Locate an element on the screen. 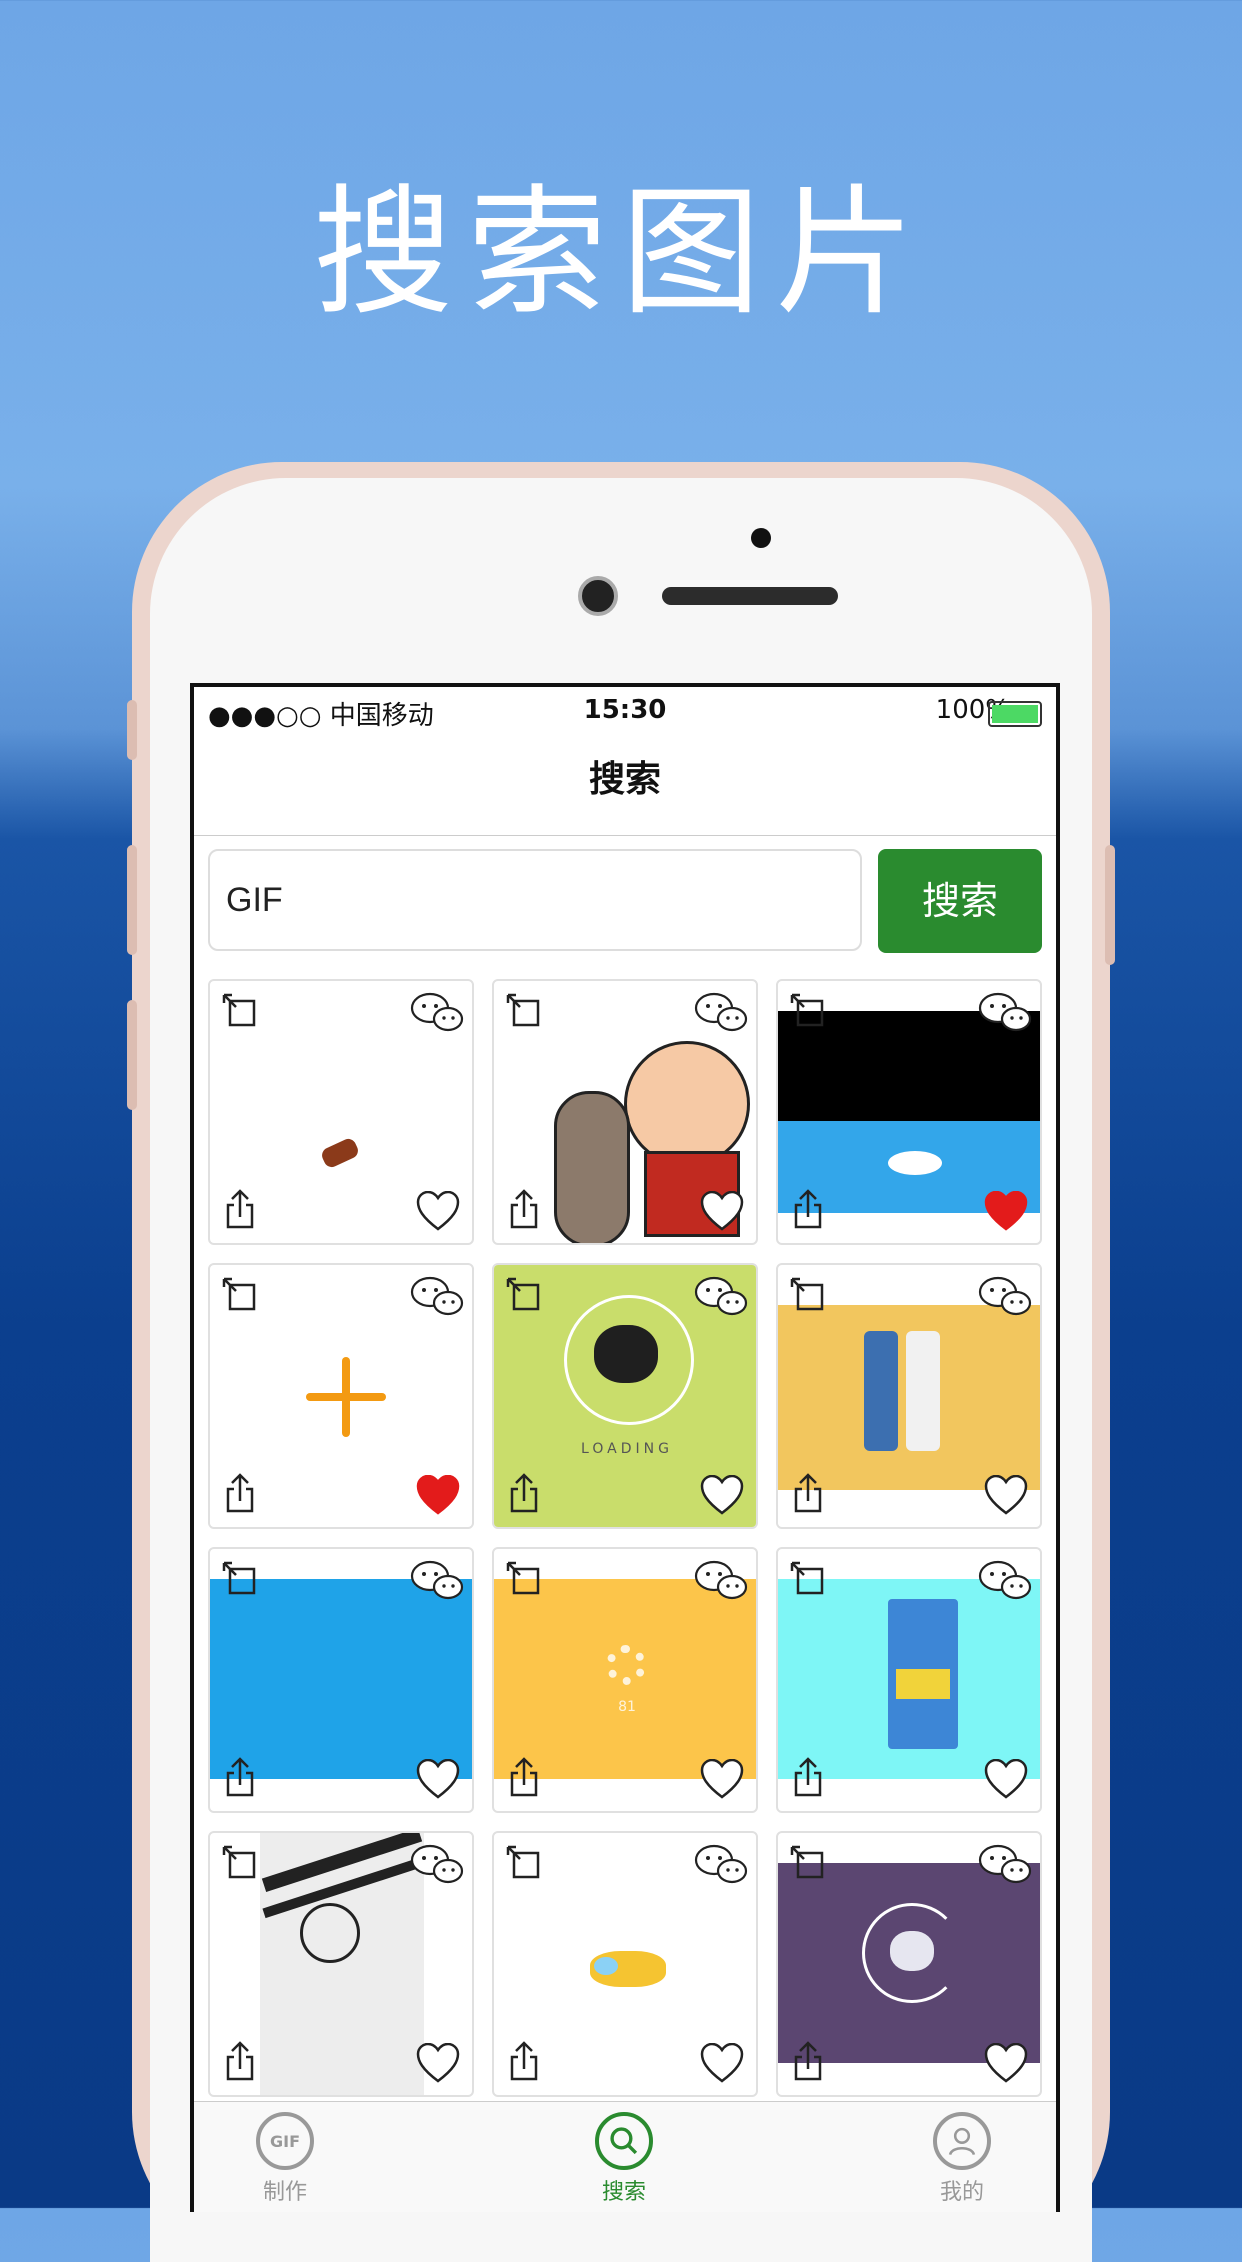  tab-gif: GIF 制作 is located at coordinates (285, 2159).